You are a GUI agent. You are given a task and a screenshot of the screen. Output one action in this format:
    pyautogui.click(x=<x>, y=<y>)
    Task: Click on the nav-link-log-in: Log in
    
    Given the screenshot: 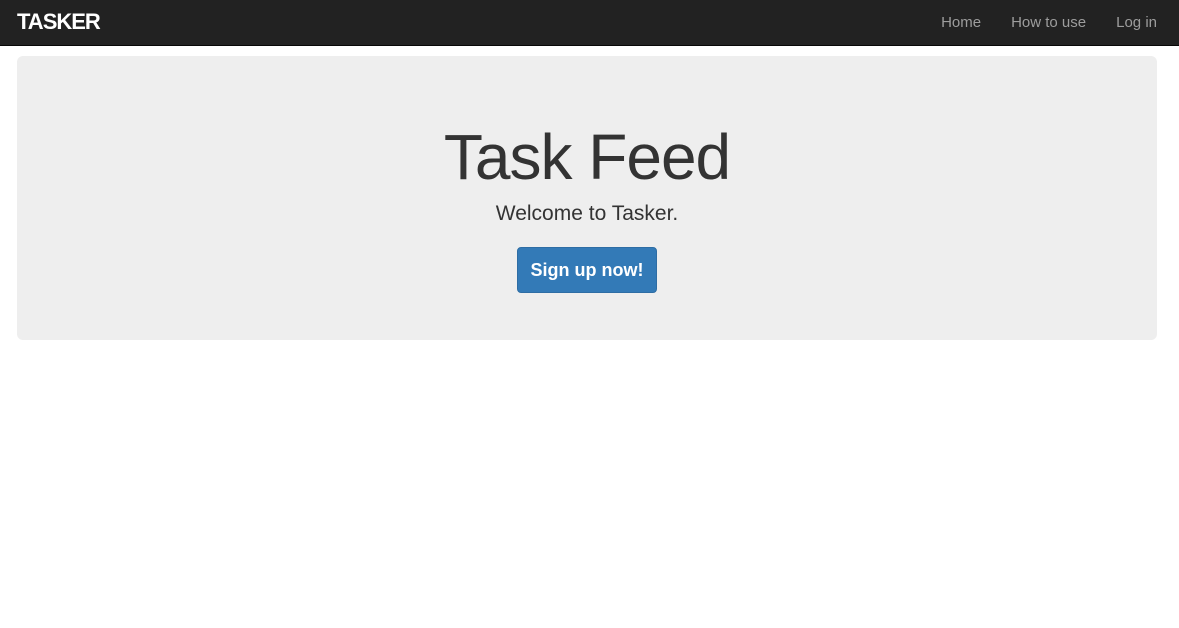 What is the action you would take?
    pyautogui.click(x=1136, y=23)
    